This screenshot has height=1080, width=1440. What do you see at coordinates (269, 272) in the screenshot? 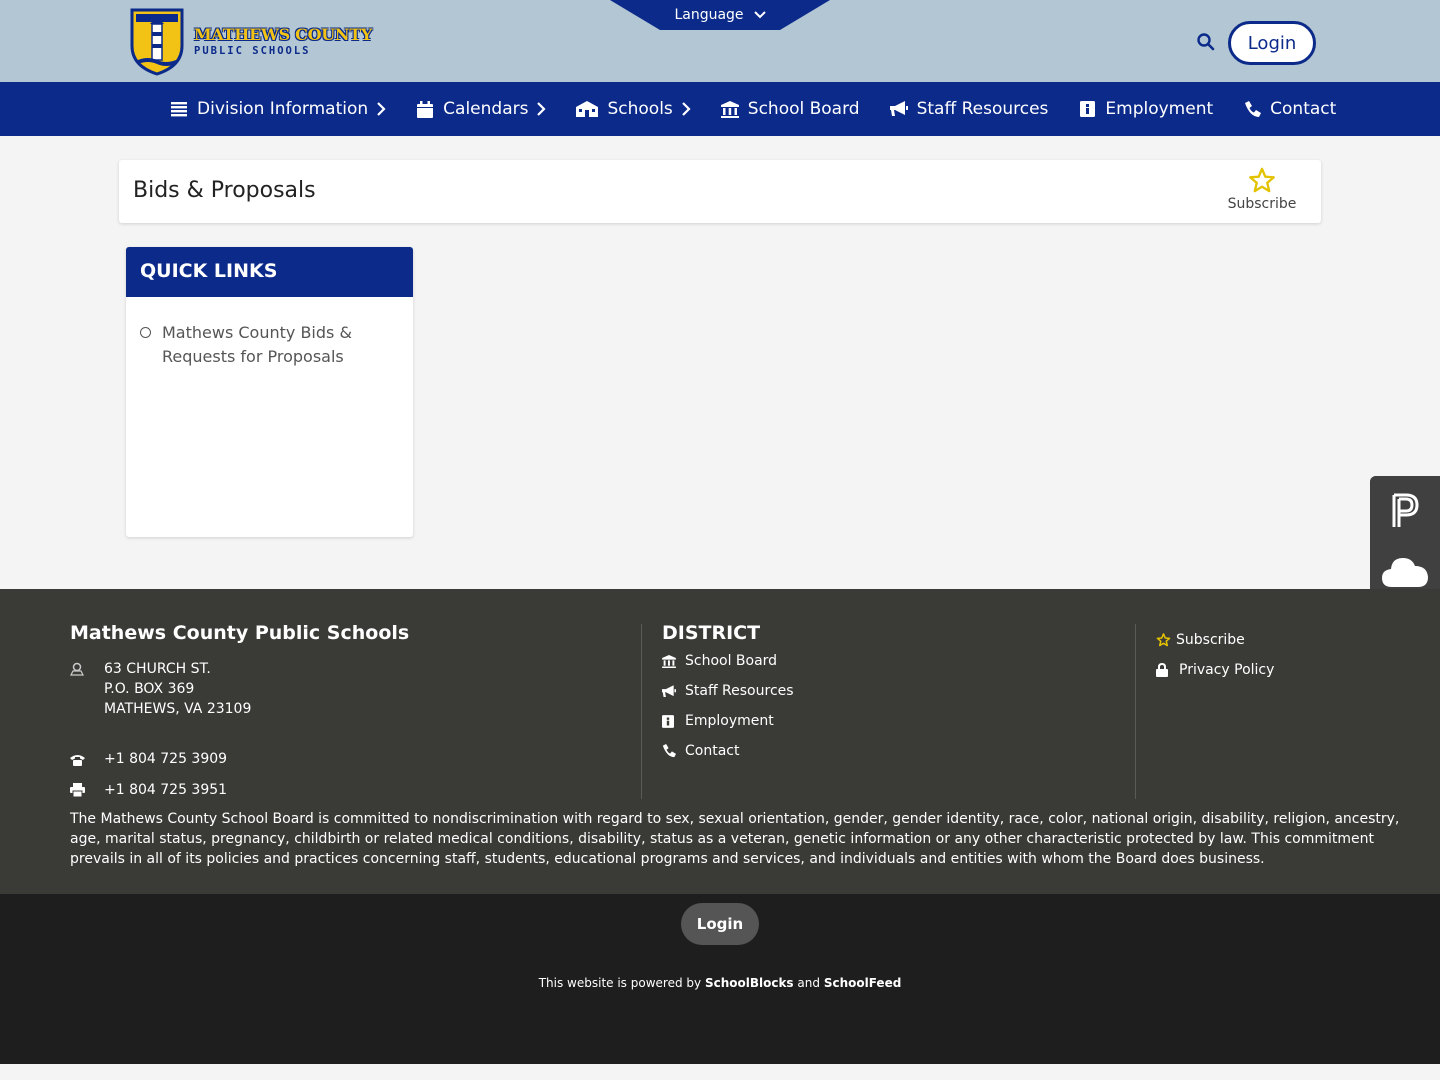
I see `quick-links-heading: QUICK LINKS` at bounding box center [269, 272].